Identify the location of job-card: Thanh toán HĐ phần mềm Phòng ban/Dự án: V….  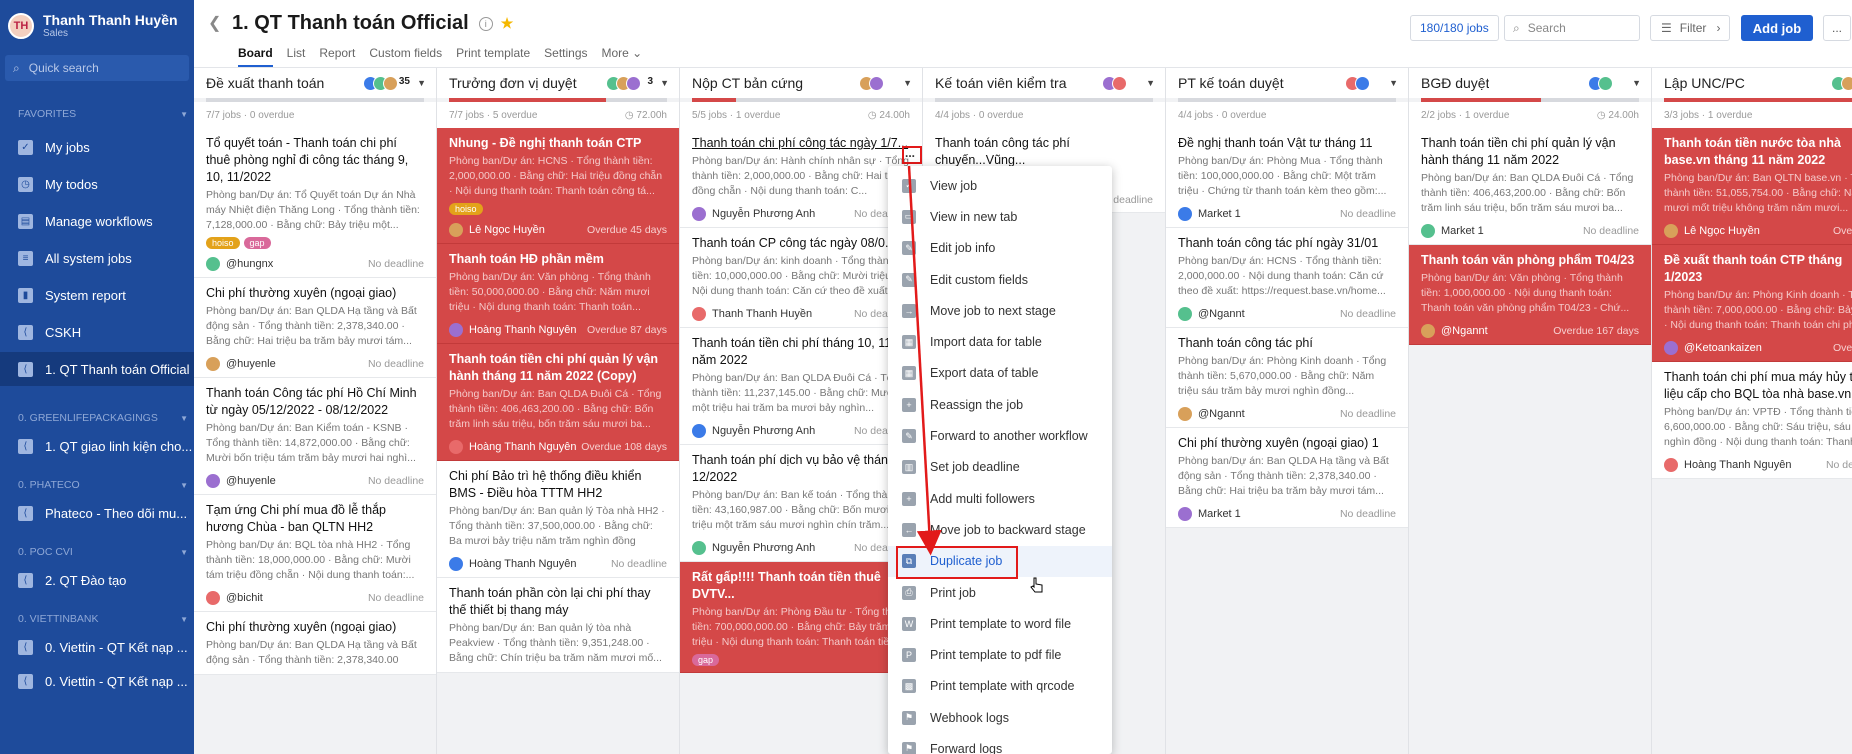
(558, 294).